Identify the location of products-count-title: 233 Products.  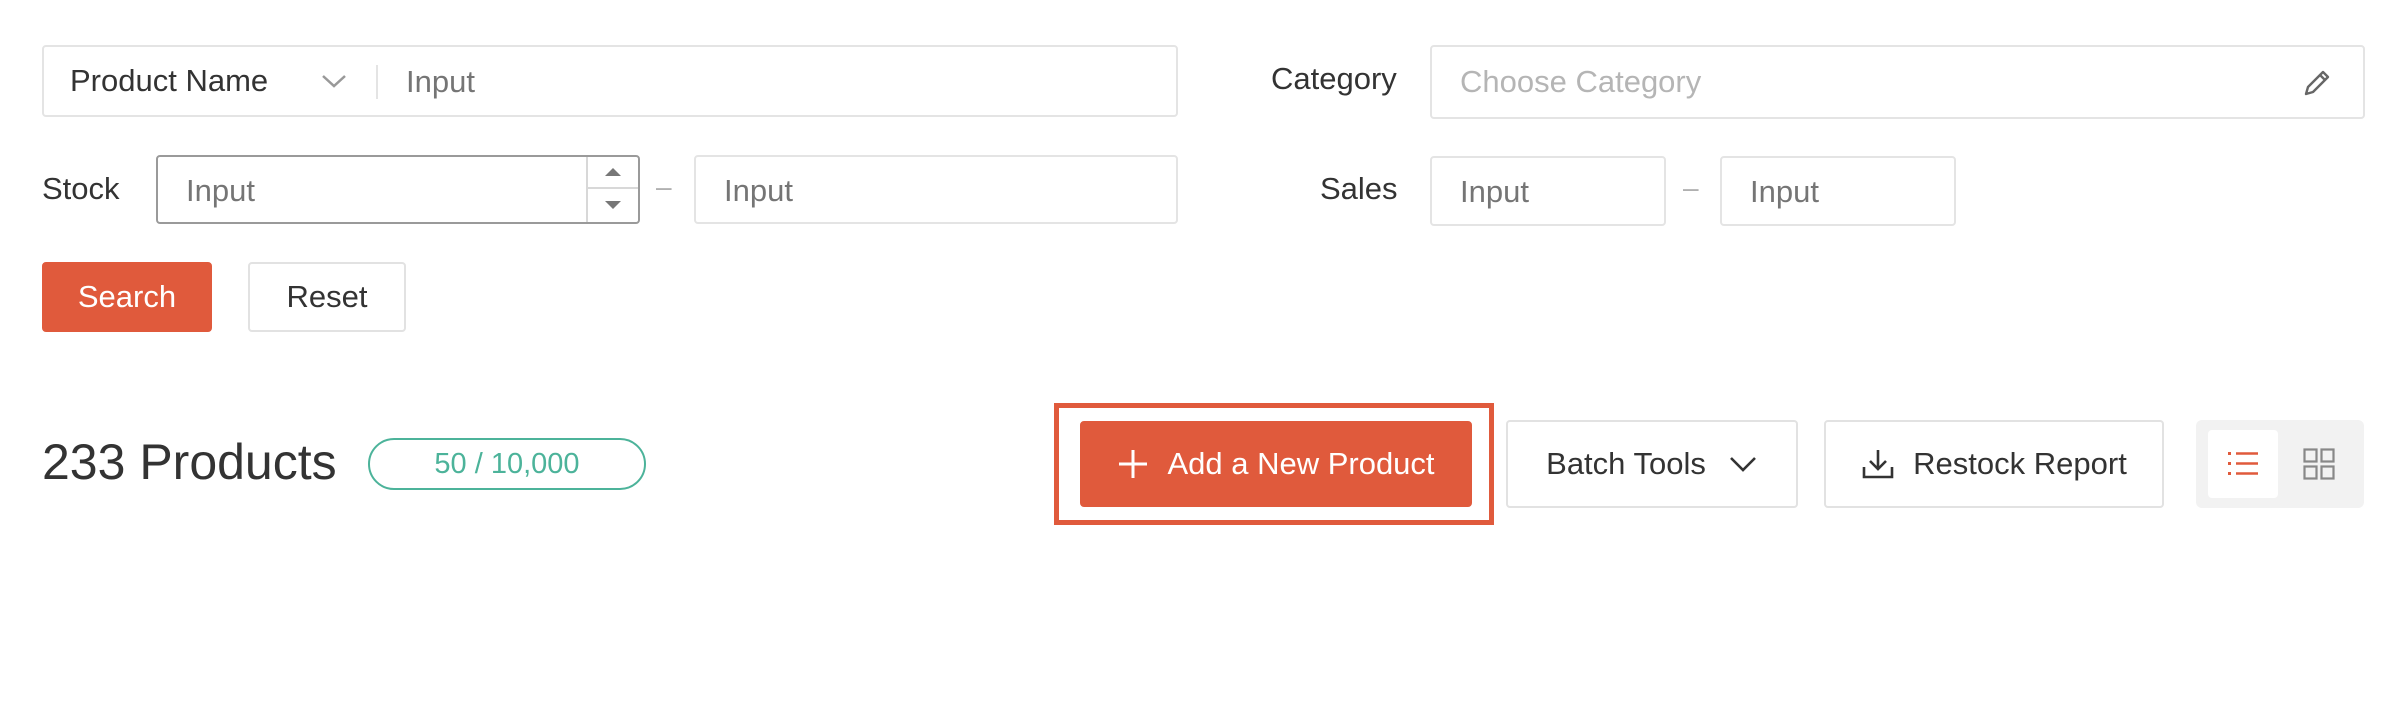
(189, 462).